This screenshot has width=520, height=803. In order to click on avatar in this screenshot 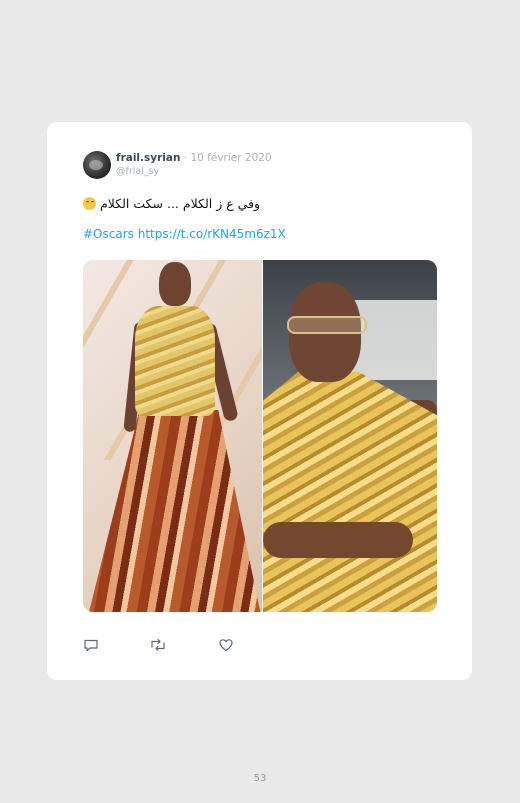, I will do `click(97, 165)`.